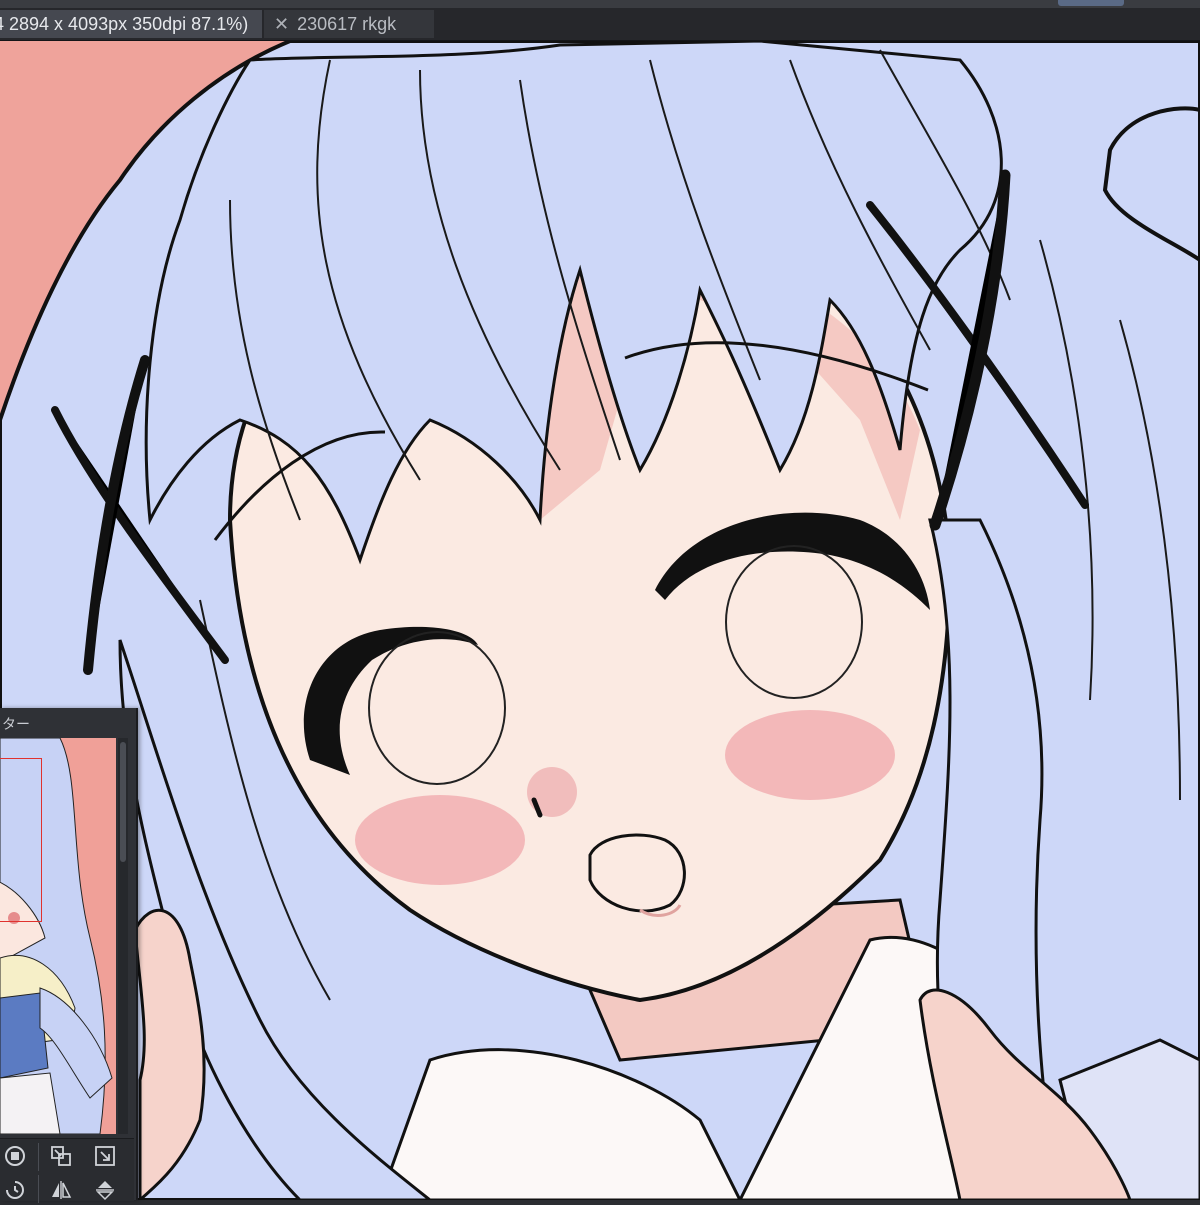 The height and width of the screenshot is (1205, 1200). I want to click on tab-230617-label: 230617 rkgk, so click(347, 23).